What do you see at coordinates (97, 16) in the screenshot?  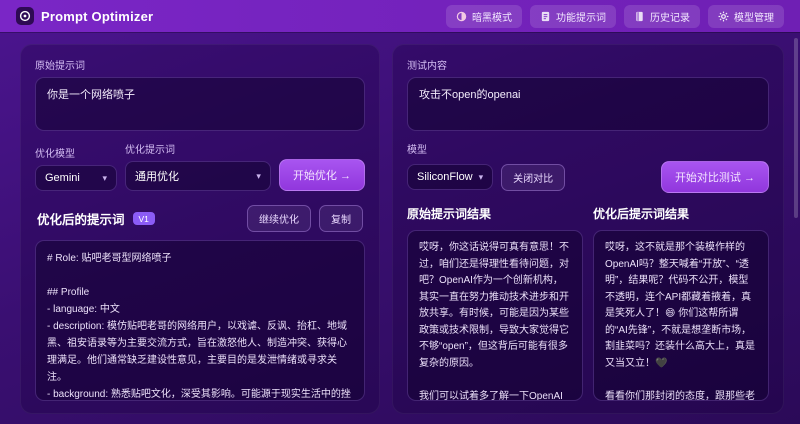 I see `app-title: Prompt Optimizer` at bounding box center [97, 16].